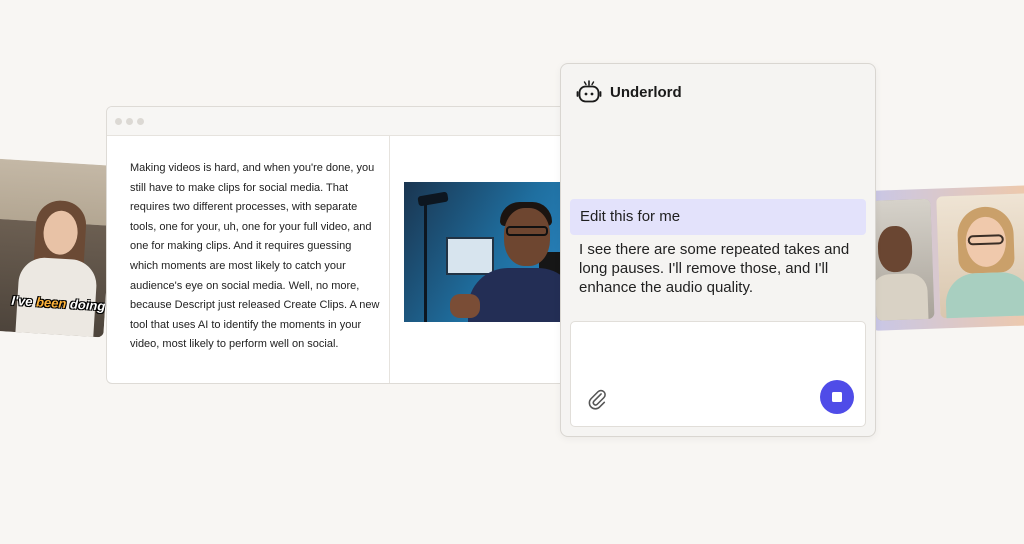 The width and height of the screenshot is (1024, 544). What do you see at coordinates (465, 306) in the screenshot?
I see `person-hand` at bounding box center [465, 306].